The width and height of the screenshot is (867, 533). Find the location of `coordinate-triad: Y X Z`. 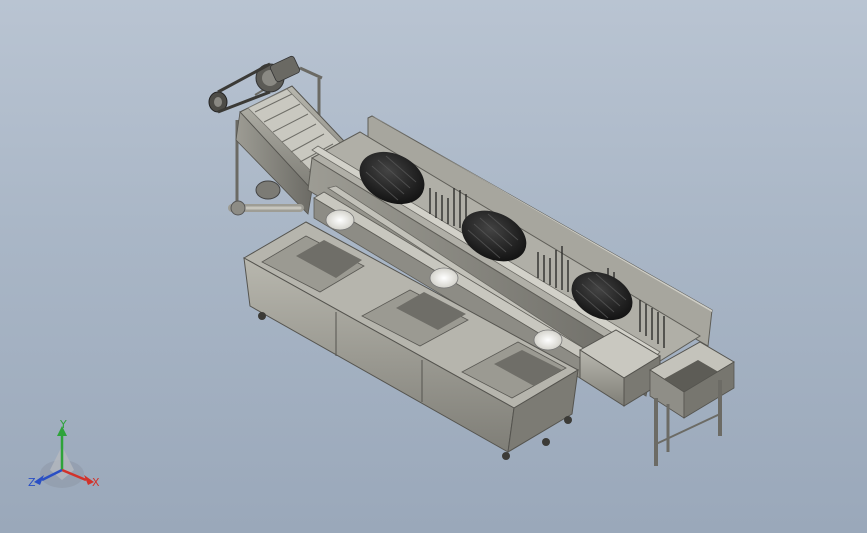

coordinate-triad: Y X Z is located at coordinates (64, 453).